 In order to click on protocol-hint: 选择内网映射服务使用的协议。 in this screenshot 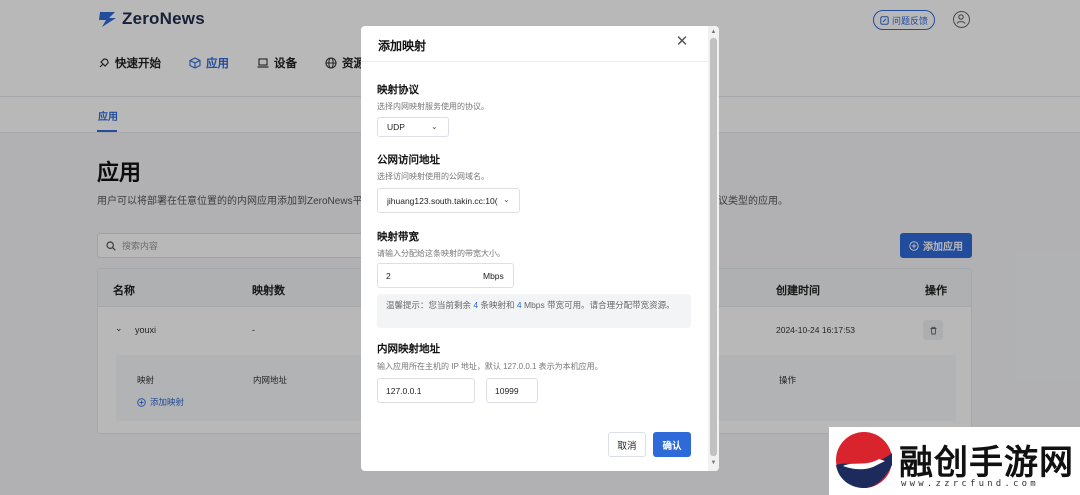, I will do `click(433, 106)`.